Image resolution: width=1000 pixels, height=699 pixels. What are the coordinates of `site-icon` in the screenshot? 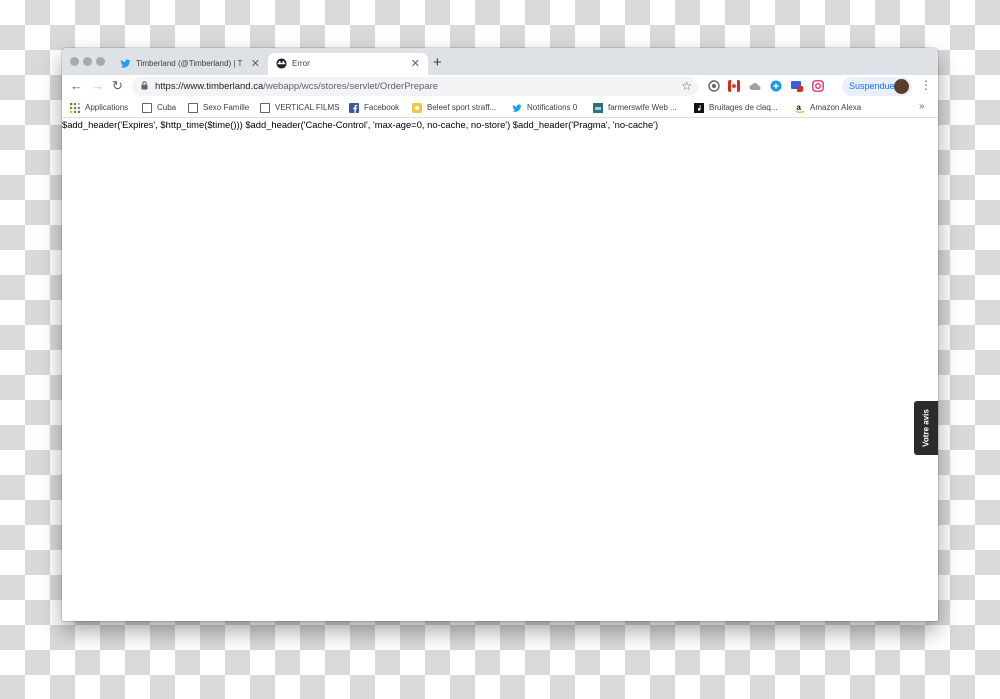 It's located at (417, 108).